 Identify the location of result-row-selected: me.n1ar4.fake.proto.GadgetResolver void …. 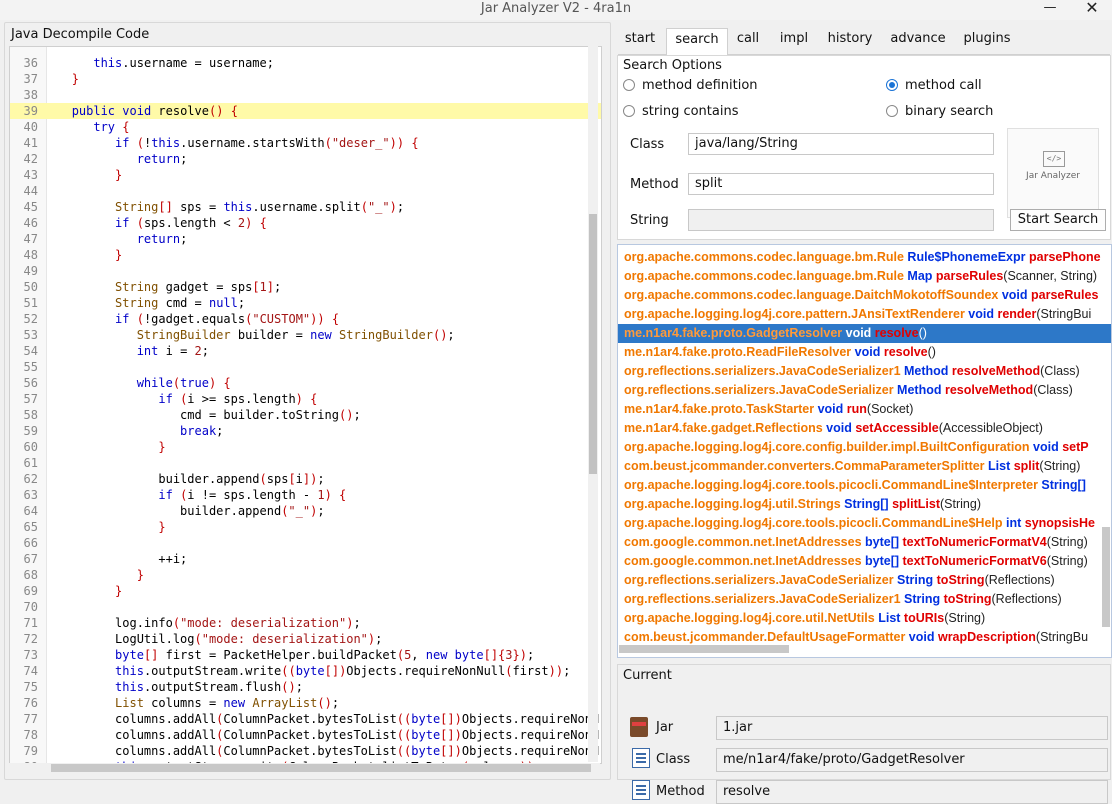
(864, 333).